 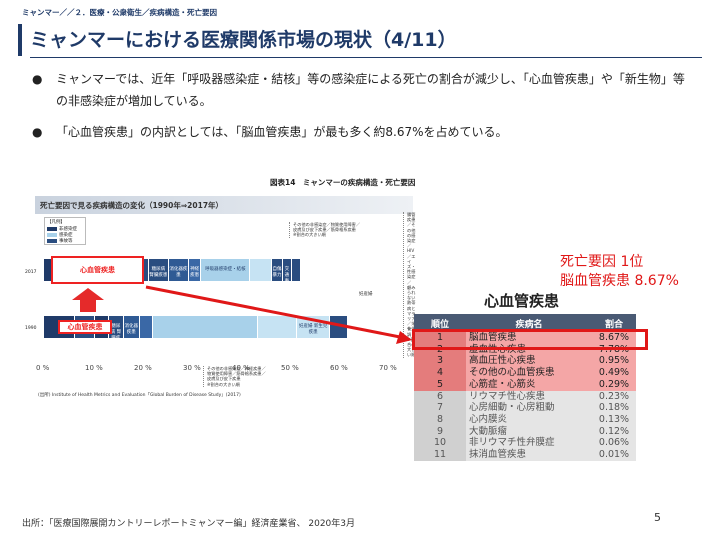 What do you see at coordinates (440, 373) in the screenshot?
I see `cell-rank: 4` at bounding box center [440, 373].